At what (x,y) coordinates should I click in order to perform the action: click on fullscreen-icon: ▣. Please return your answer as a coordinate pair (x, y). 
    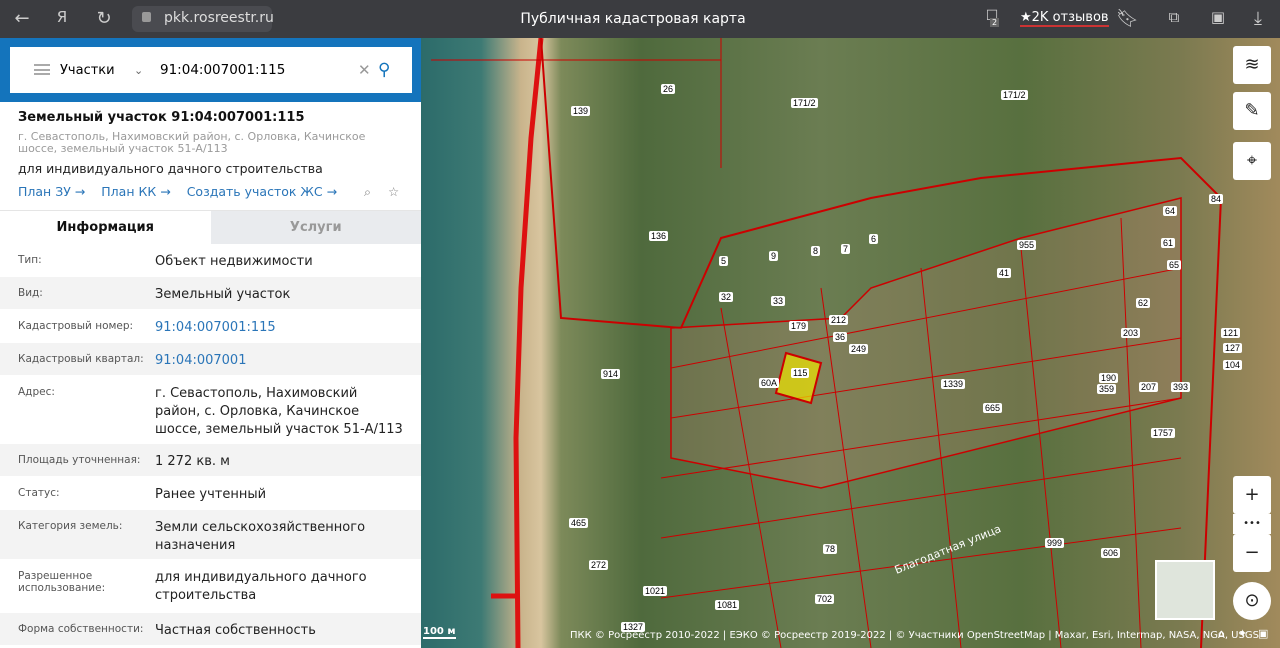
    Looking at the image, I should click on (1263, 633).